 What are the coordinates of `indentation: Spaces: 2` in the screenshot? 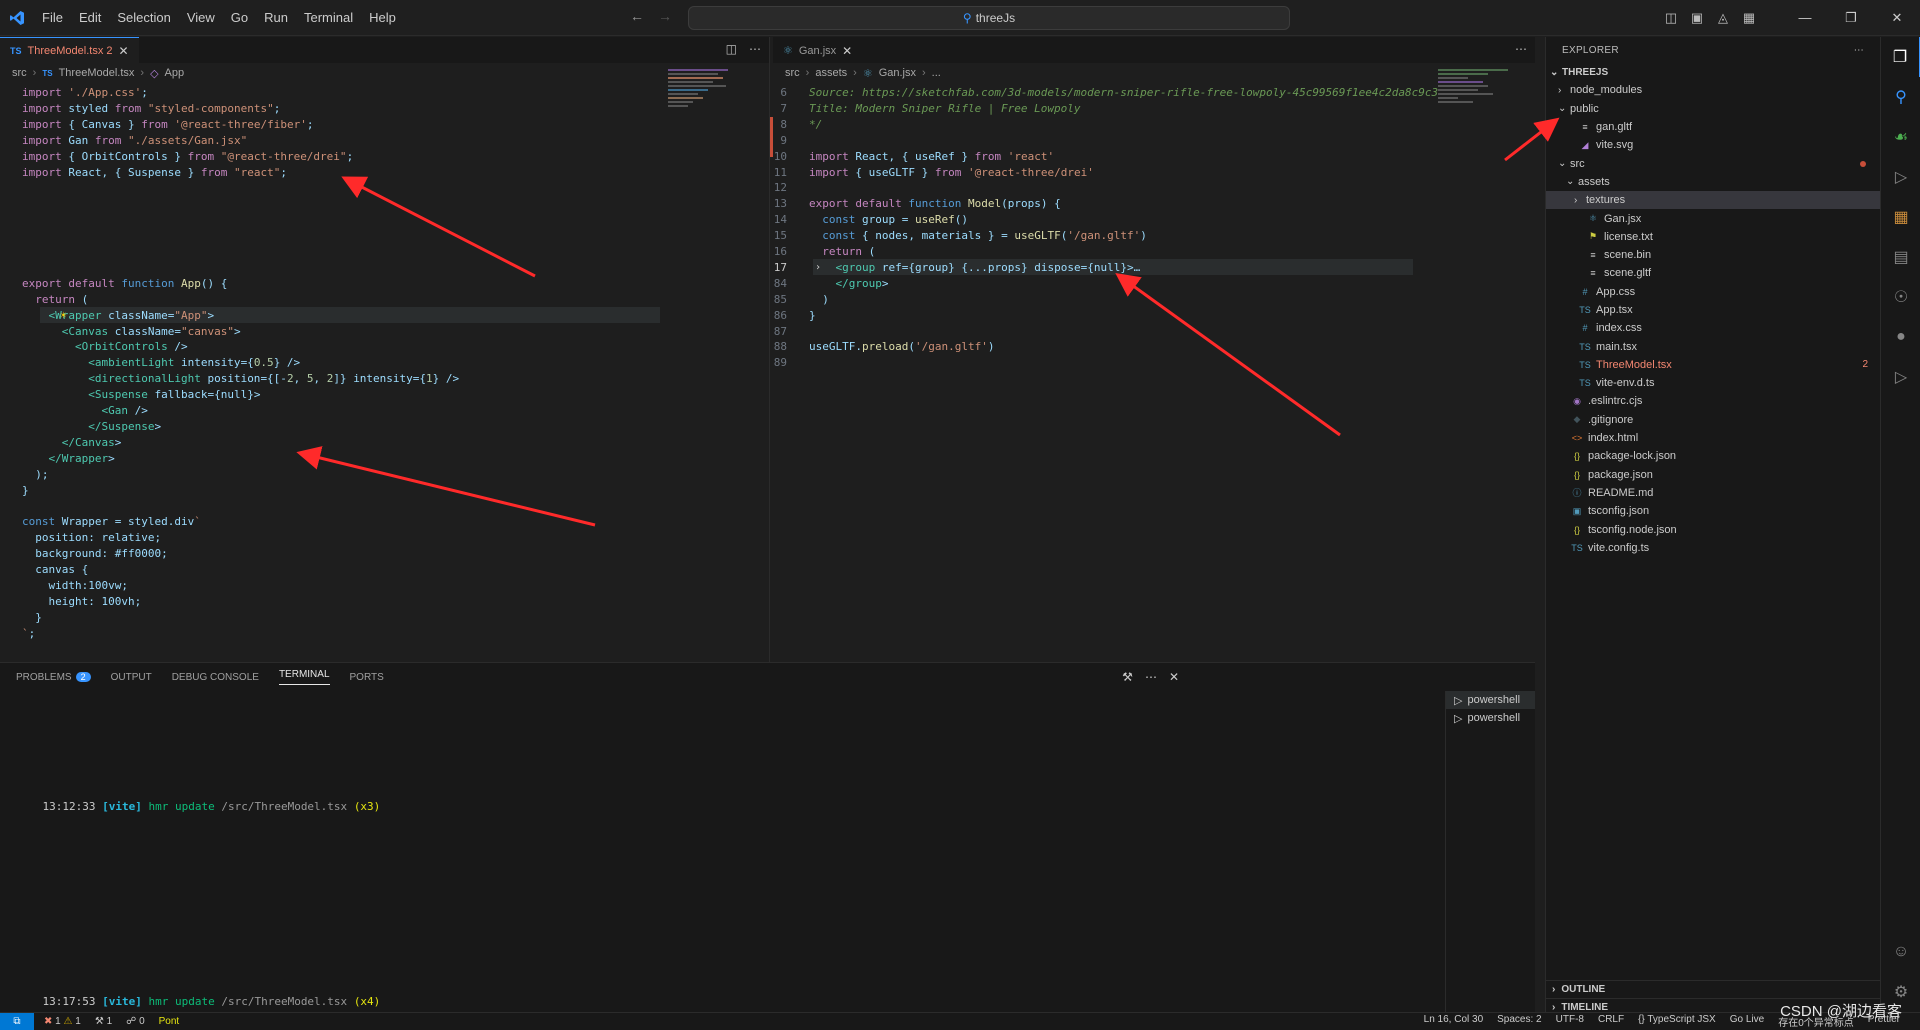 It's located at (1519, 1021).